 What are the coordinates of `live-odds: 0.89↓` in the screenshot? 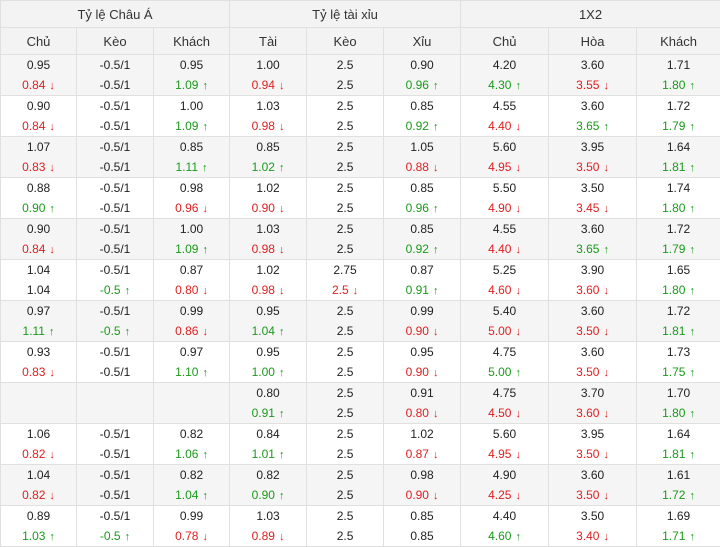 It's located at (268, 536).